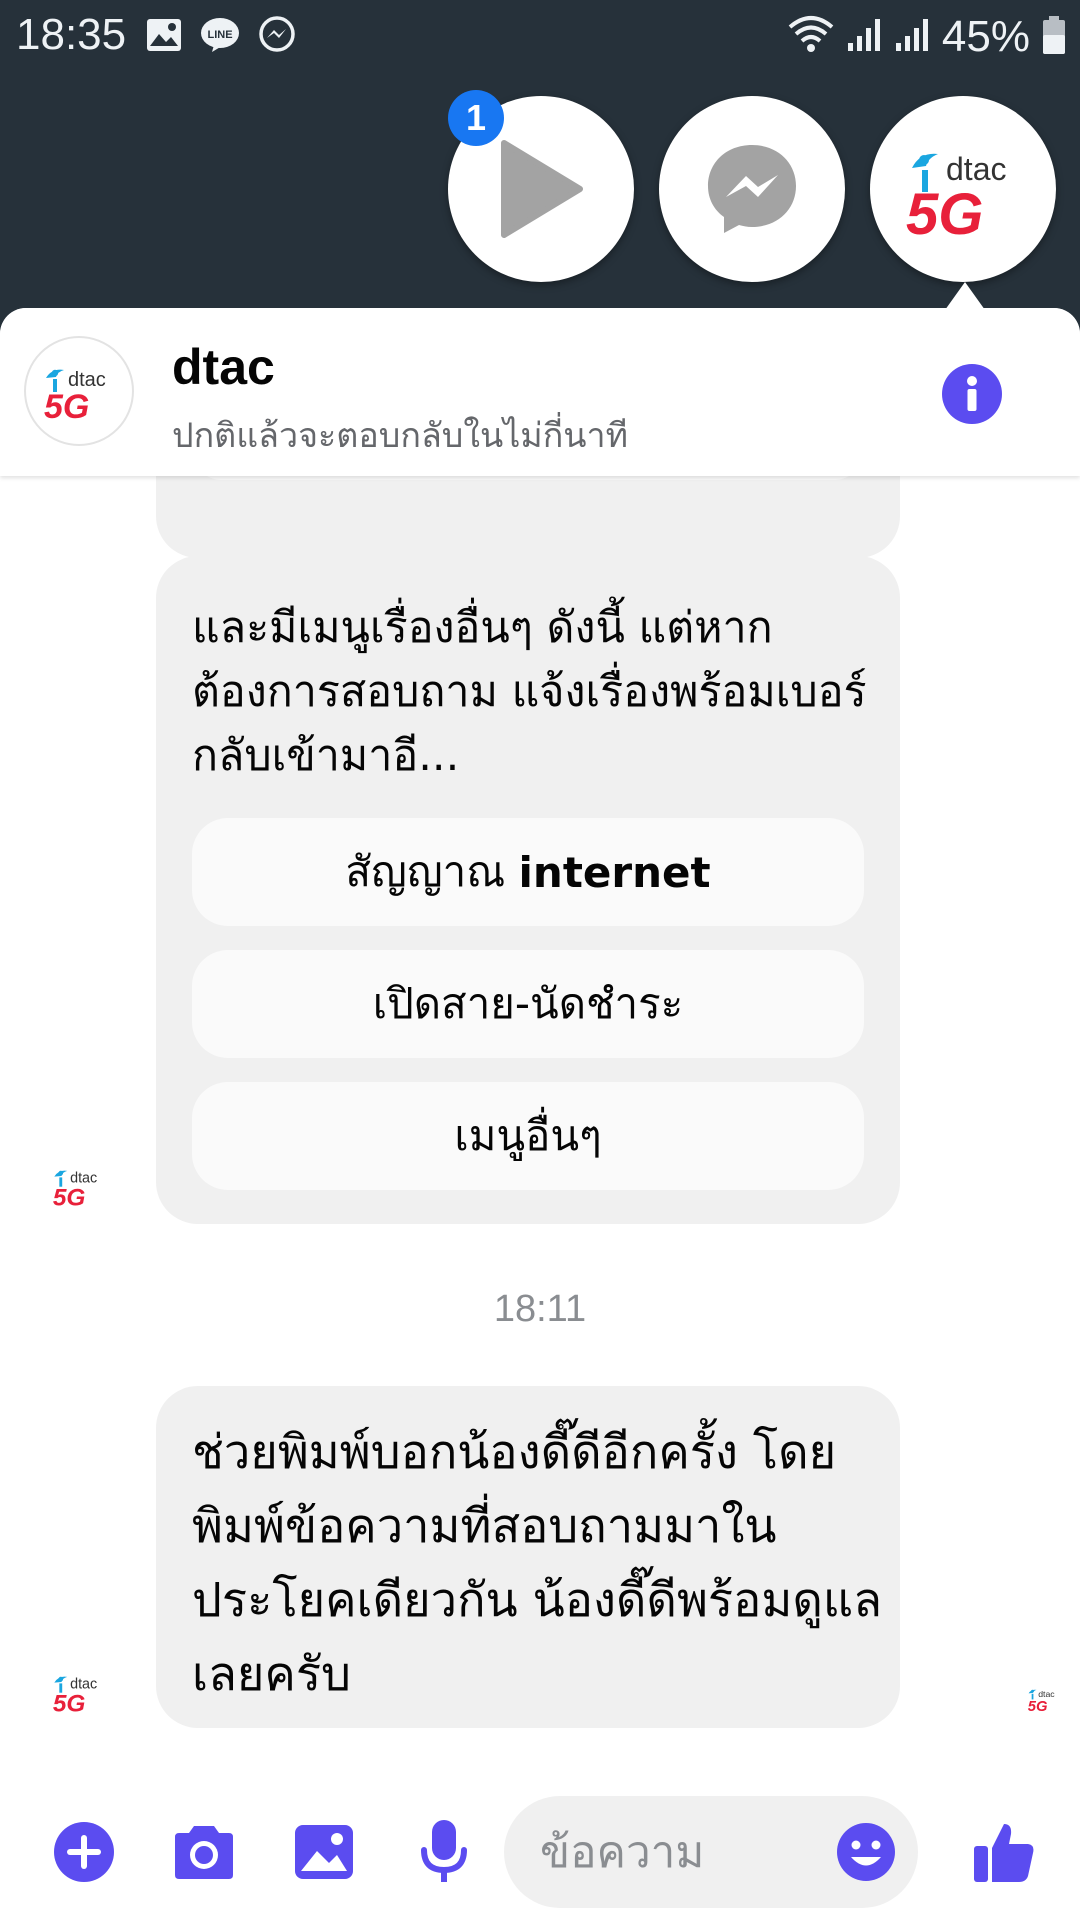  I want to click on emoji-button, so click(866, 1852).